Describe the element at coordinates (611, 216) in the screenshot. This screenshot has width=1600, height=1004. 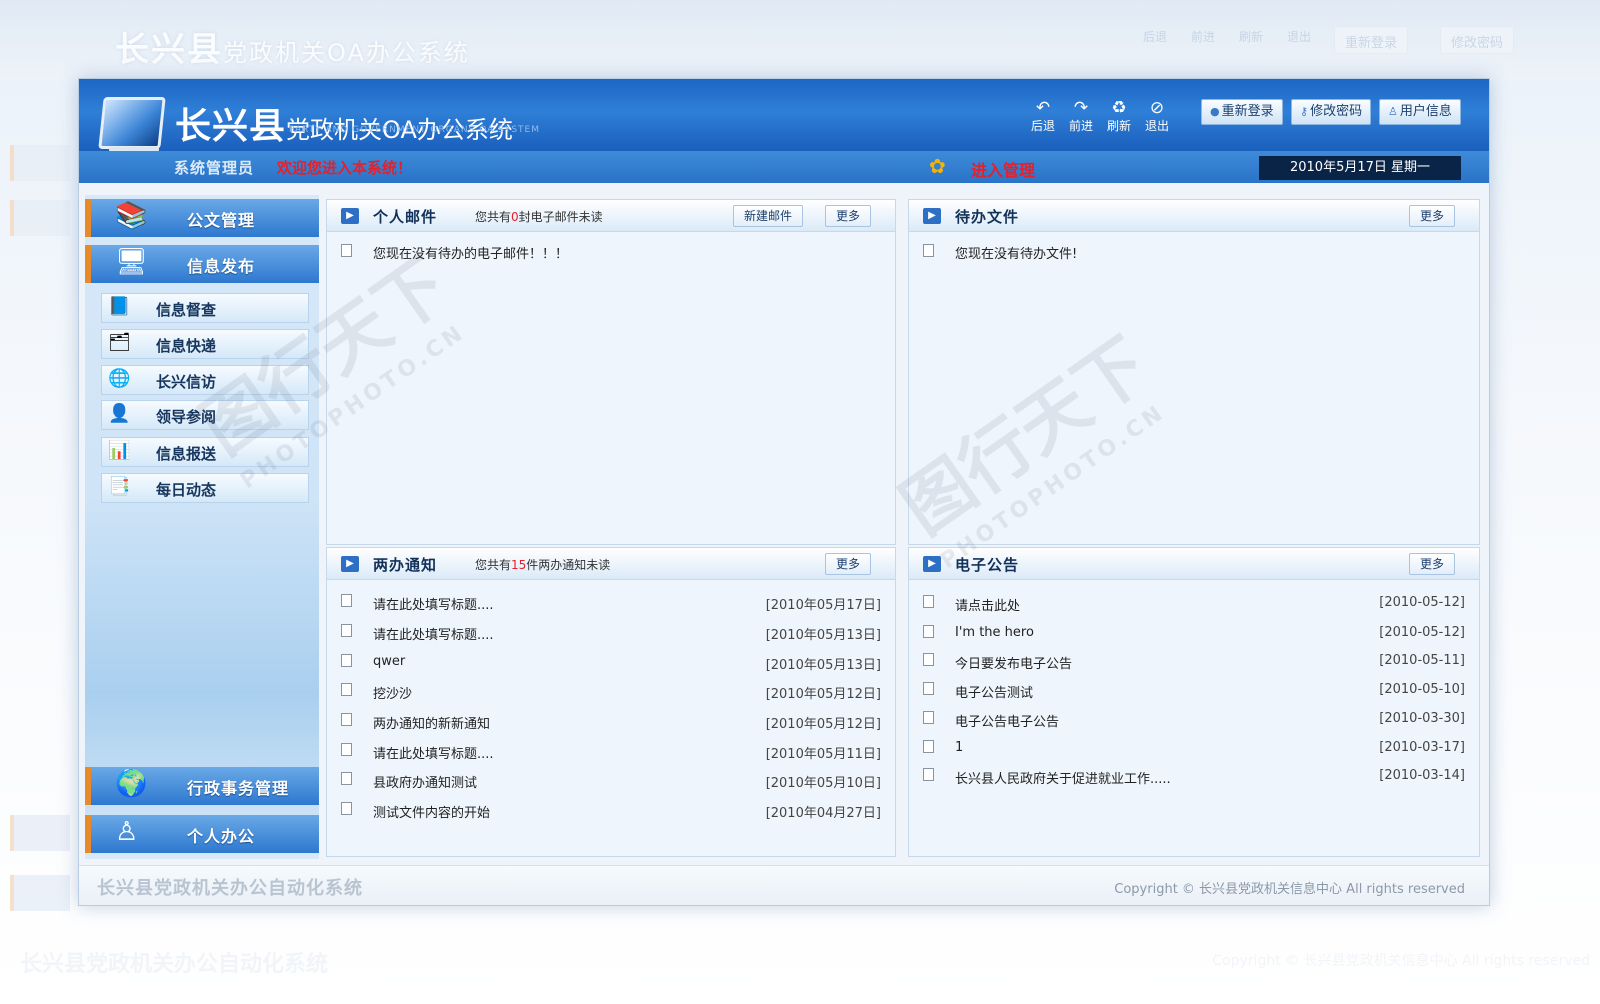
I see `mail-panel-header: ▶ 个人邮件 您共有0封电子邮件未读 新建邮件 更多` at that location.